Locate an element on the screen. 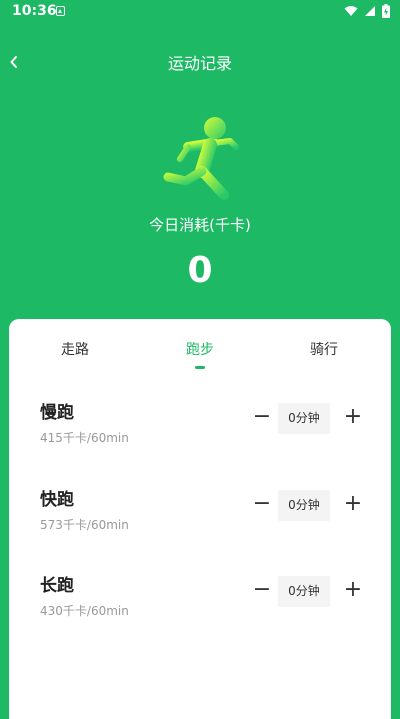 Image resolution: width=400 pixels, height=719 pixels. status-icons is located at coordinates (367, 11).